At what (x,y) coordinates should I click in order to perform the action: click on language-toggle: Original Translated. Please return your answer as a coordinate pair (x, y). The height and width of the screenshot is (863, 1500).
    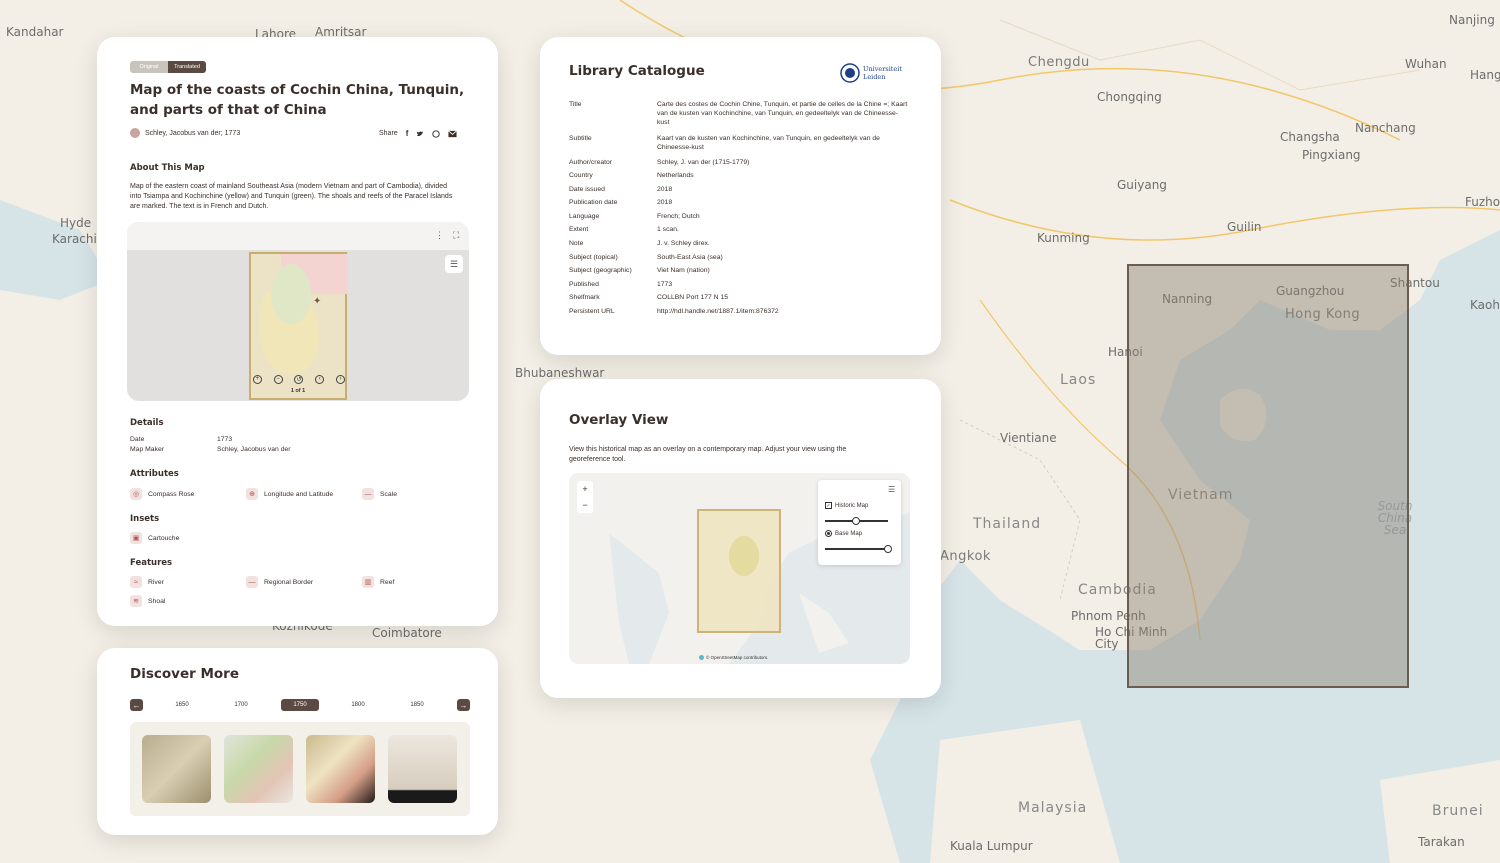
    Looking at the image, I should click on (168, 67).